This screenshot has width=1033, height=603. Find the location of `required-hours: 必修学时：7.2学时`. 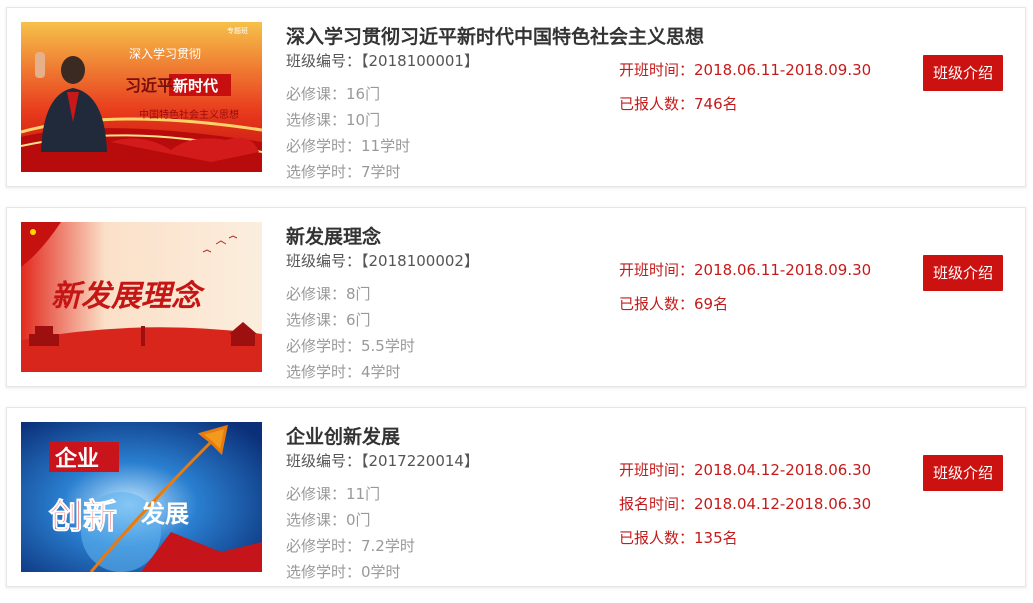

required-hours: 必修学时：7.2学时 is located at coordinates (350, 546).